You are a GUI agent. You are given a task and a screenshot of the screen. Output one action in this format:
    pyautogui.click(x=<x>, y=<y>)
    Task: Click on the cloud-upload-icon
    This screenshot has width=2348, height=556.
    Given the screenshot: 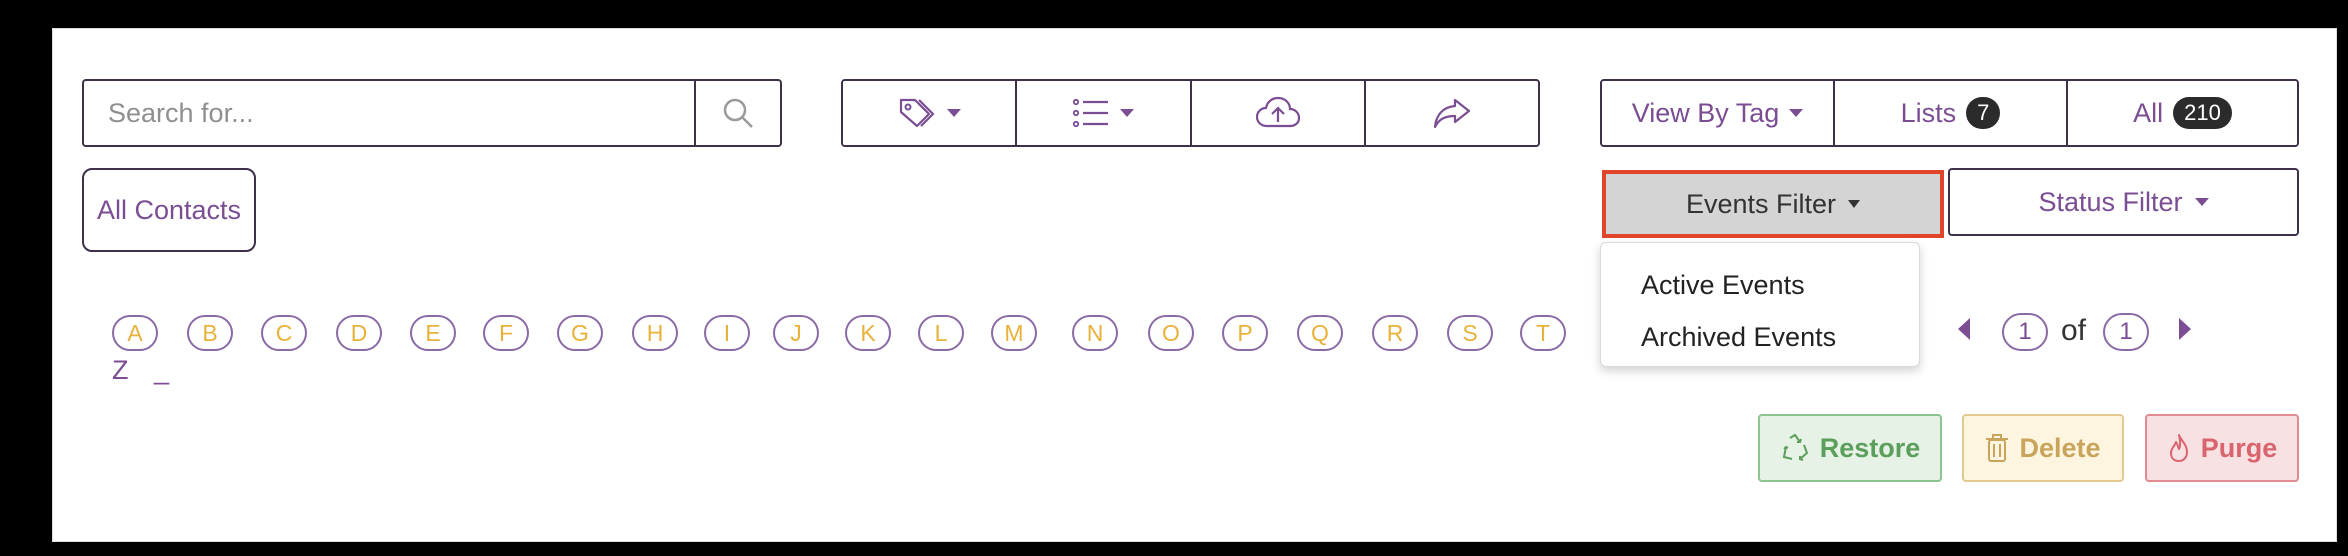 What is the action you would take?
    pyautogui.click(x=1277, y=112)
    